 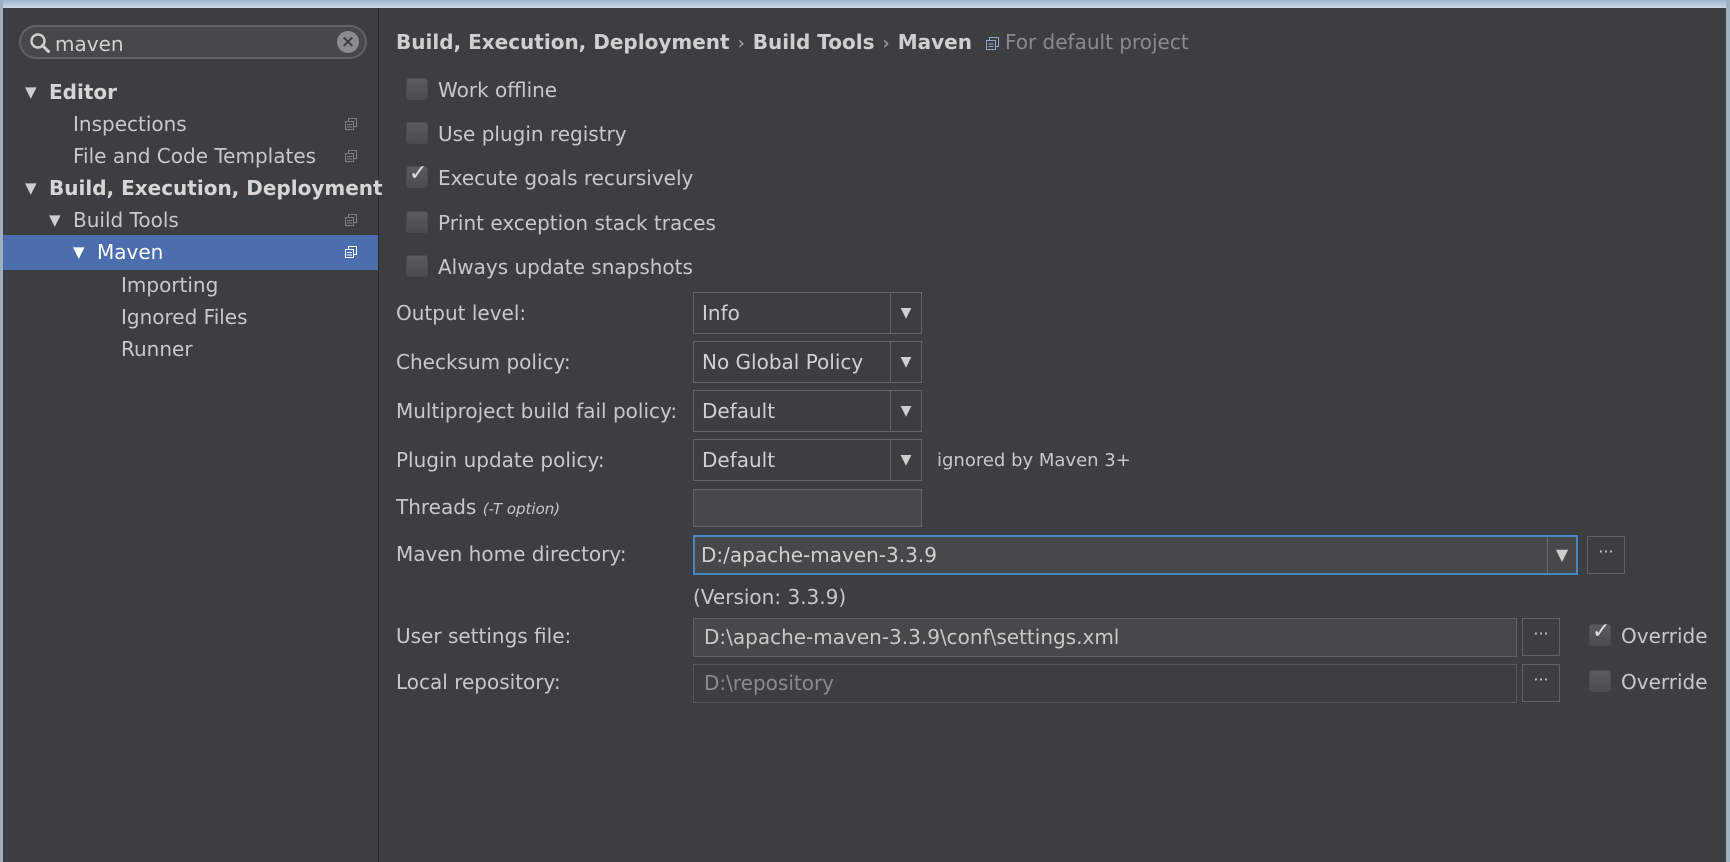 What do you see at coordinates (1541, 637) in the screenshot?
I see `user-settings-browse-button: ···` at bounding box center [1541, 637].